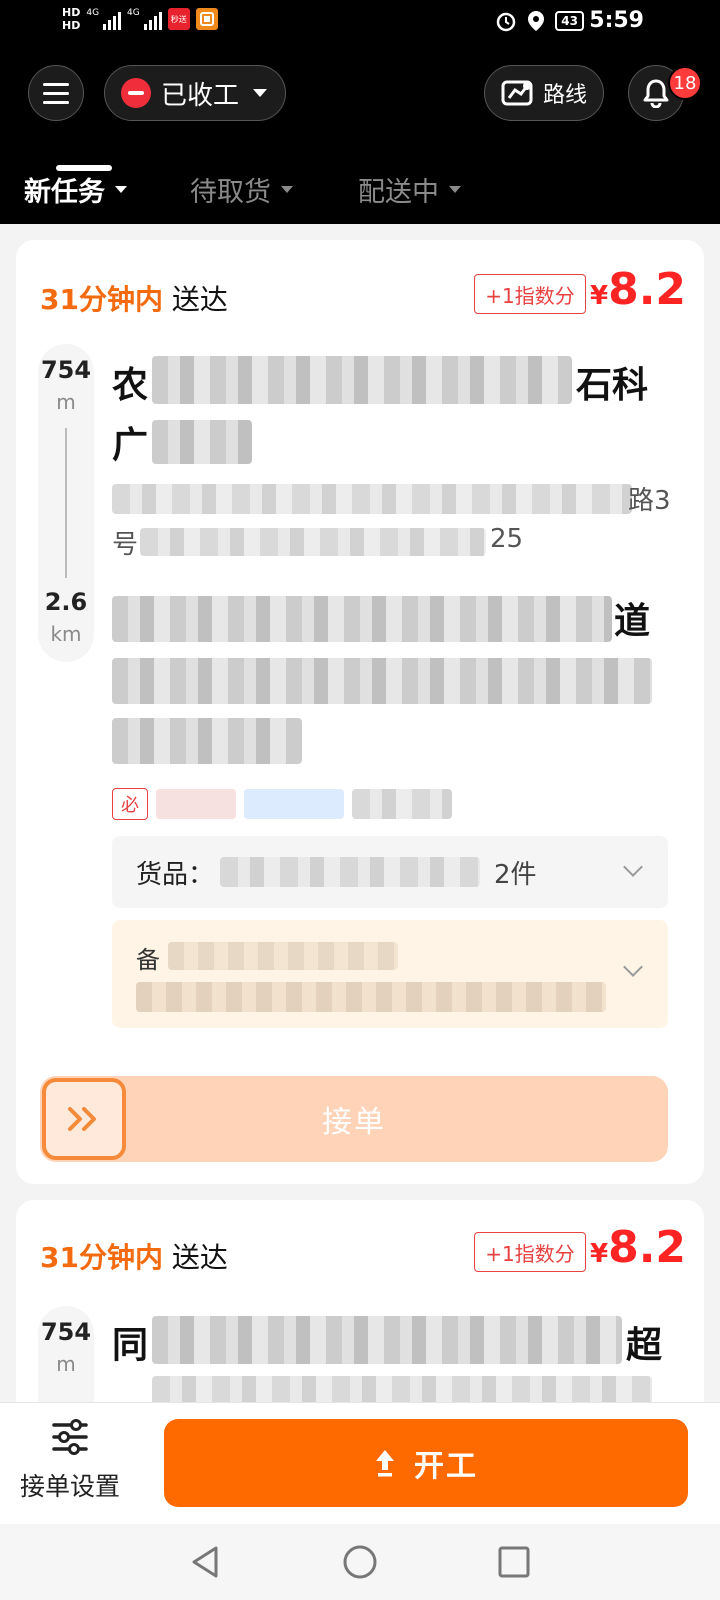 This screenshot has height=1600, width=720. What do you see at coordinates (569, 21) in the screenshot?
I see `battery-level: 43` at bounding box center [569, 21].